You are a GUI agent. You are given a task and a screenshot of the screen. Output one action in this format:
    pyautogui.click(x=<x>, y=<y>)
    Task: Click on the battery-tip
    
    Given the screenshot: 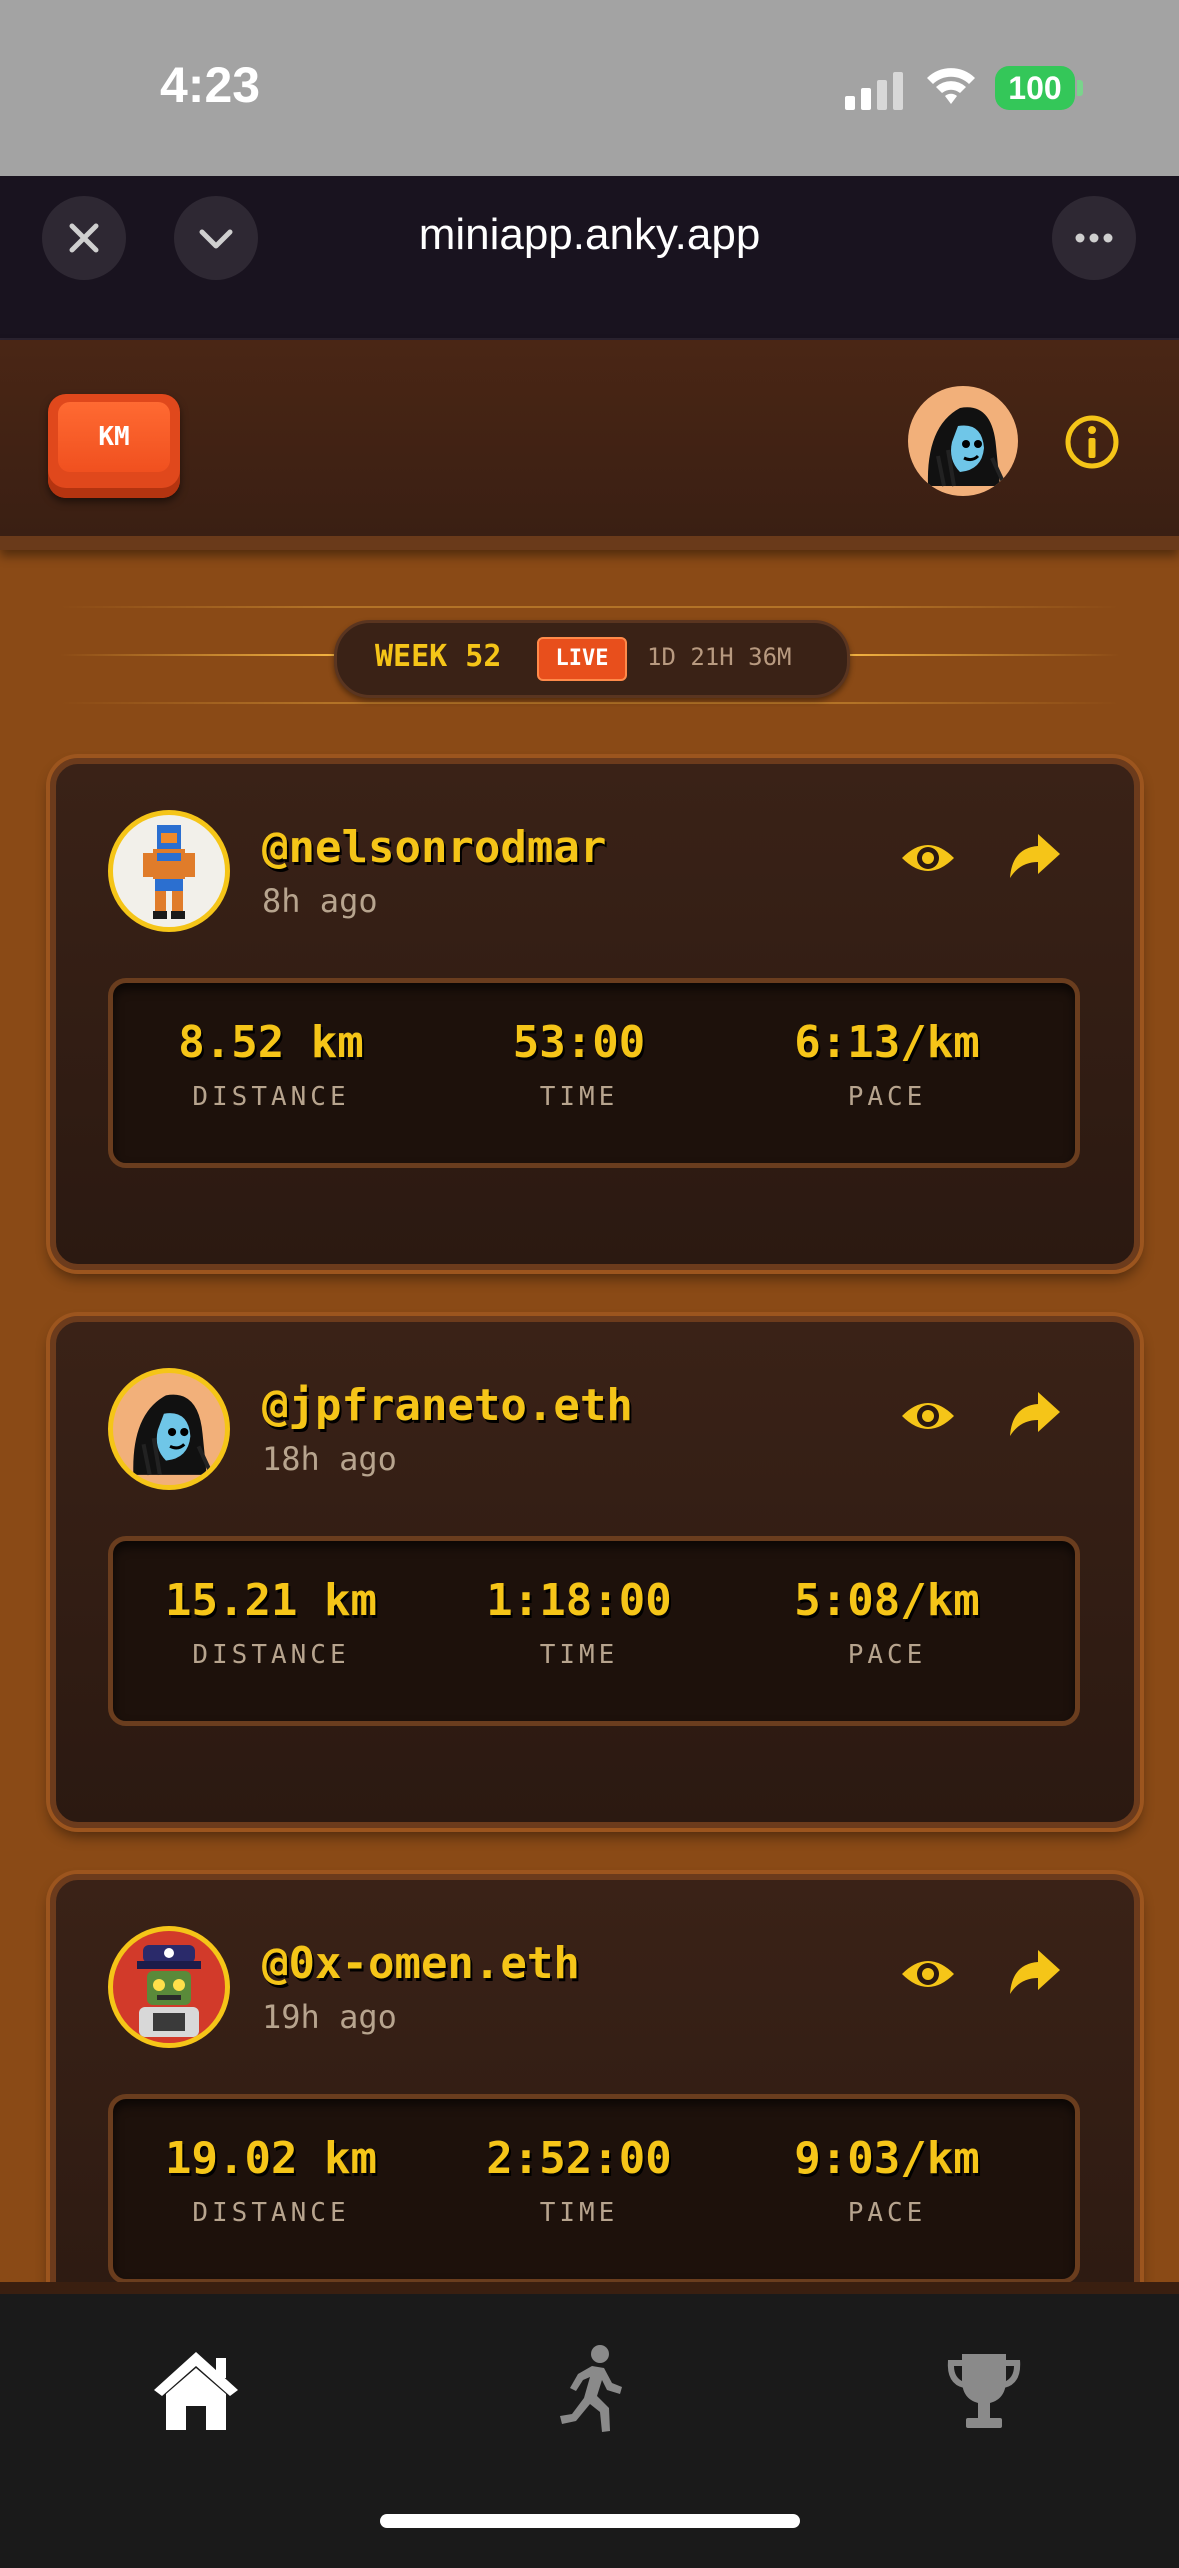 What is the action you would take?
    pyautogui.click(x=1080, y=88)
    